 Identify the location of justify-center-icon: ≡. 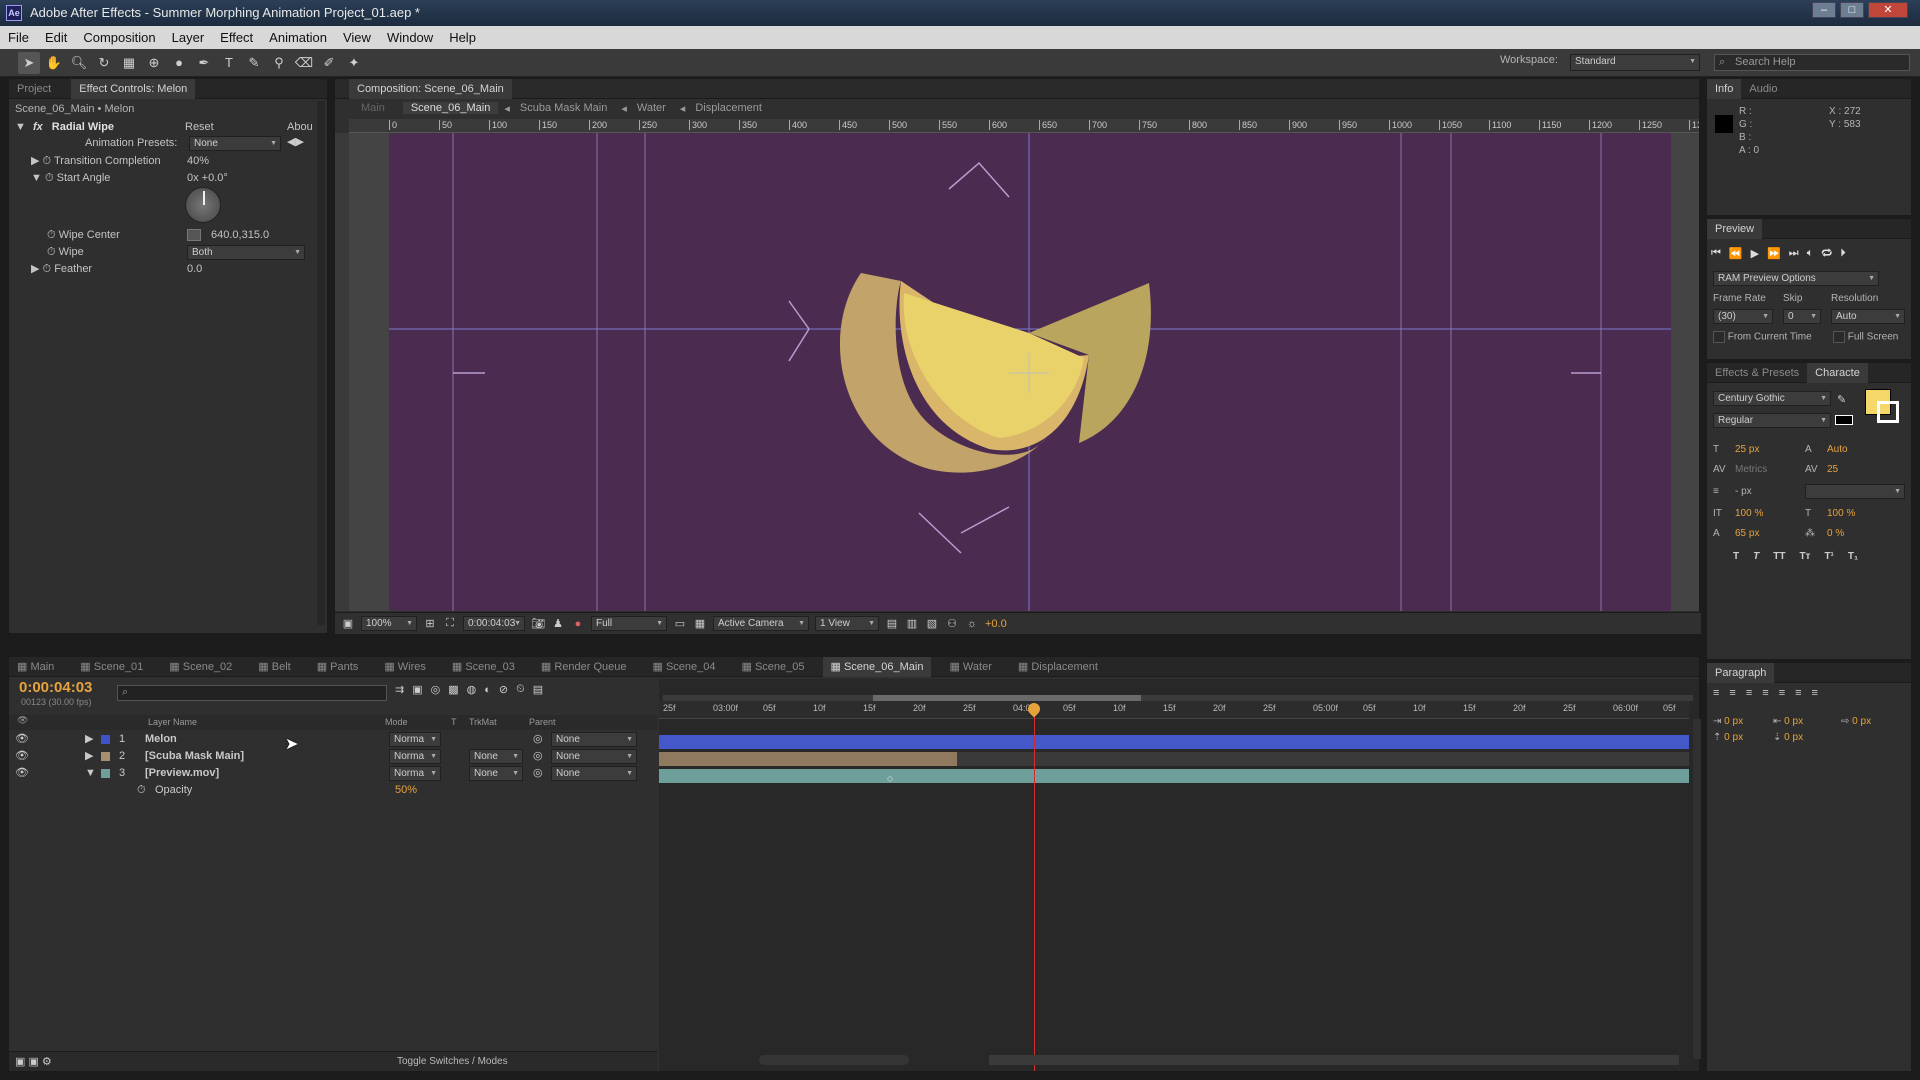
(1782, 693).